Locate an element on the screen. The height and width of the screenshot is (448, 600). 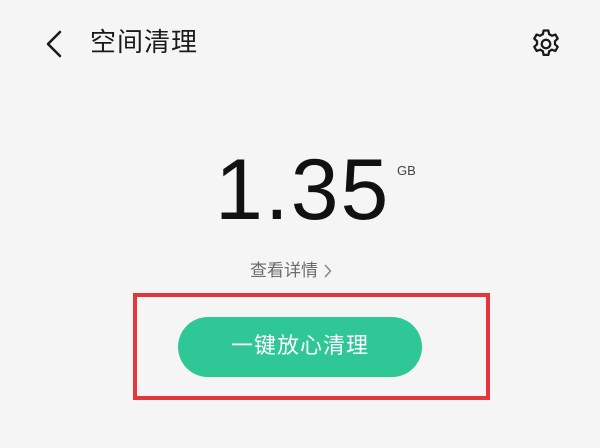
chevron-right-icon is located at coordinates (328, 271).